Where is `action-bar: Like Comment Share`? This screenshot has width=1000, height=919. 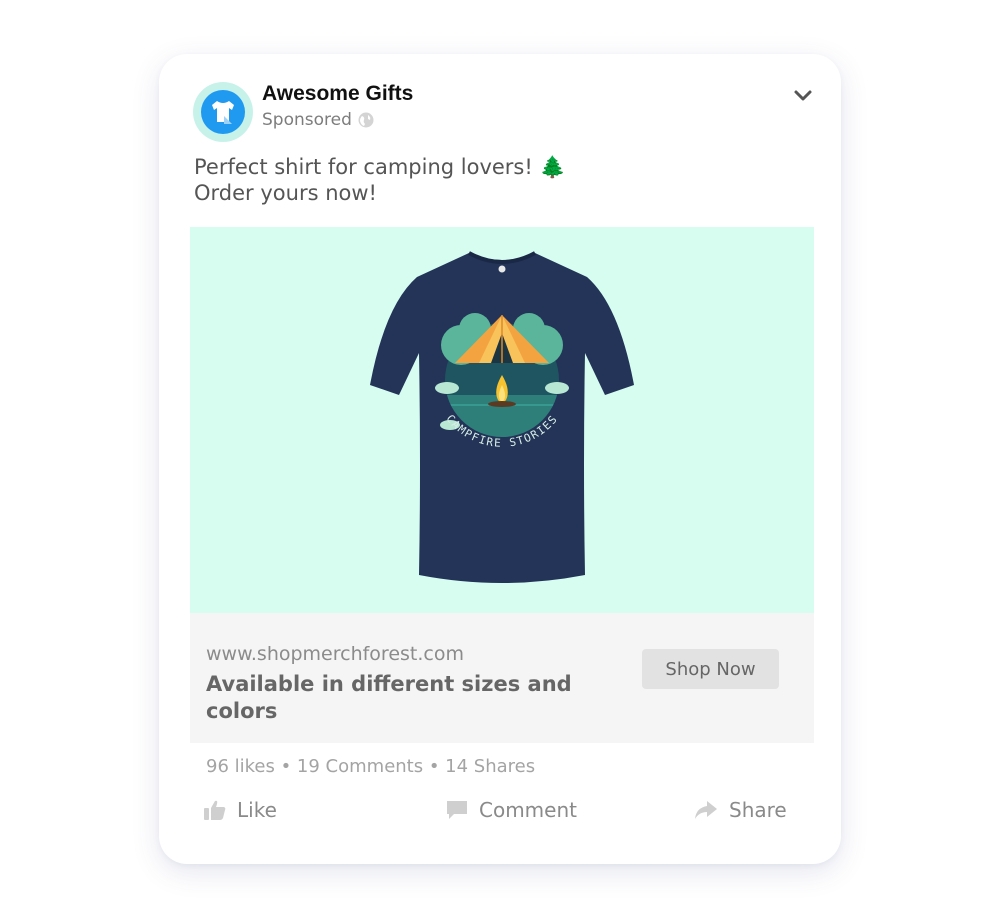 action-bar: Like Comment Share is located at coordinates (499, 813).